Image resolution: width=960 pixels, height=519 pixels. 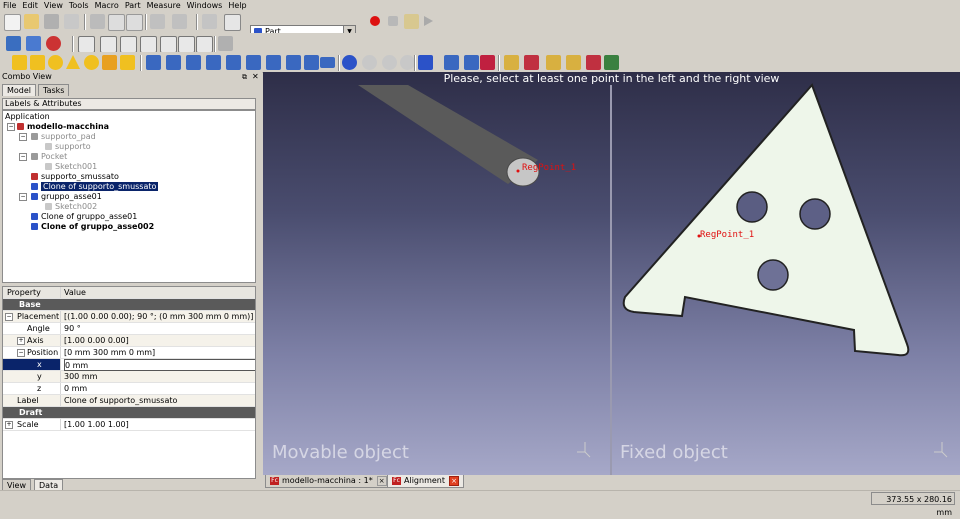 I want to click on record-macro-icon, so click(x=375, y=21).